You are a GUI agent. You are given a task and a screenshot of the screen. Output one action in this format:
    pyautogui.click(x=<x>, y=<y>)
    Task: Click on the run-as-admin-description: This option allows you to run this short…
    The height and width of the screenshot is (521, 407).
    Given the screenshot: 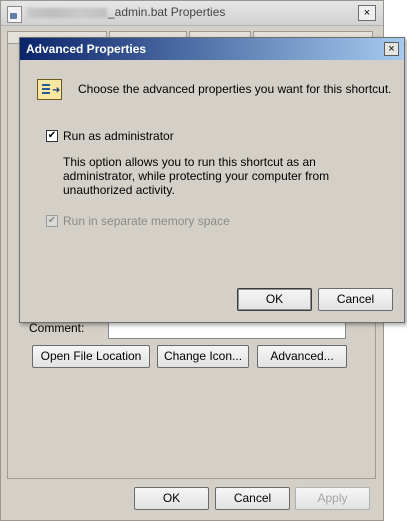 What is the action you would take?
    pyautogui.click(x=196, y=176)
    